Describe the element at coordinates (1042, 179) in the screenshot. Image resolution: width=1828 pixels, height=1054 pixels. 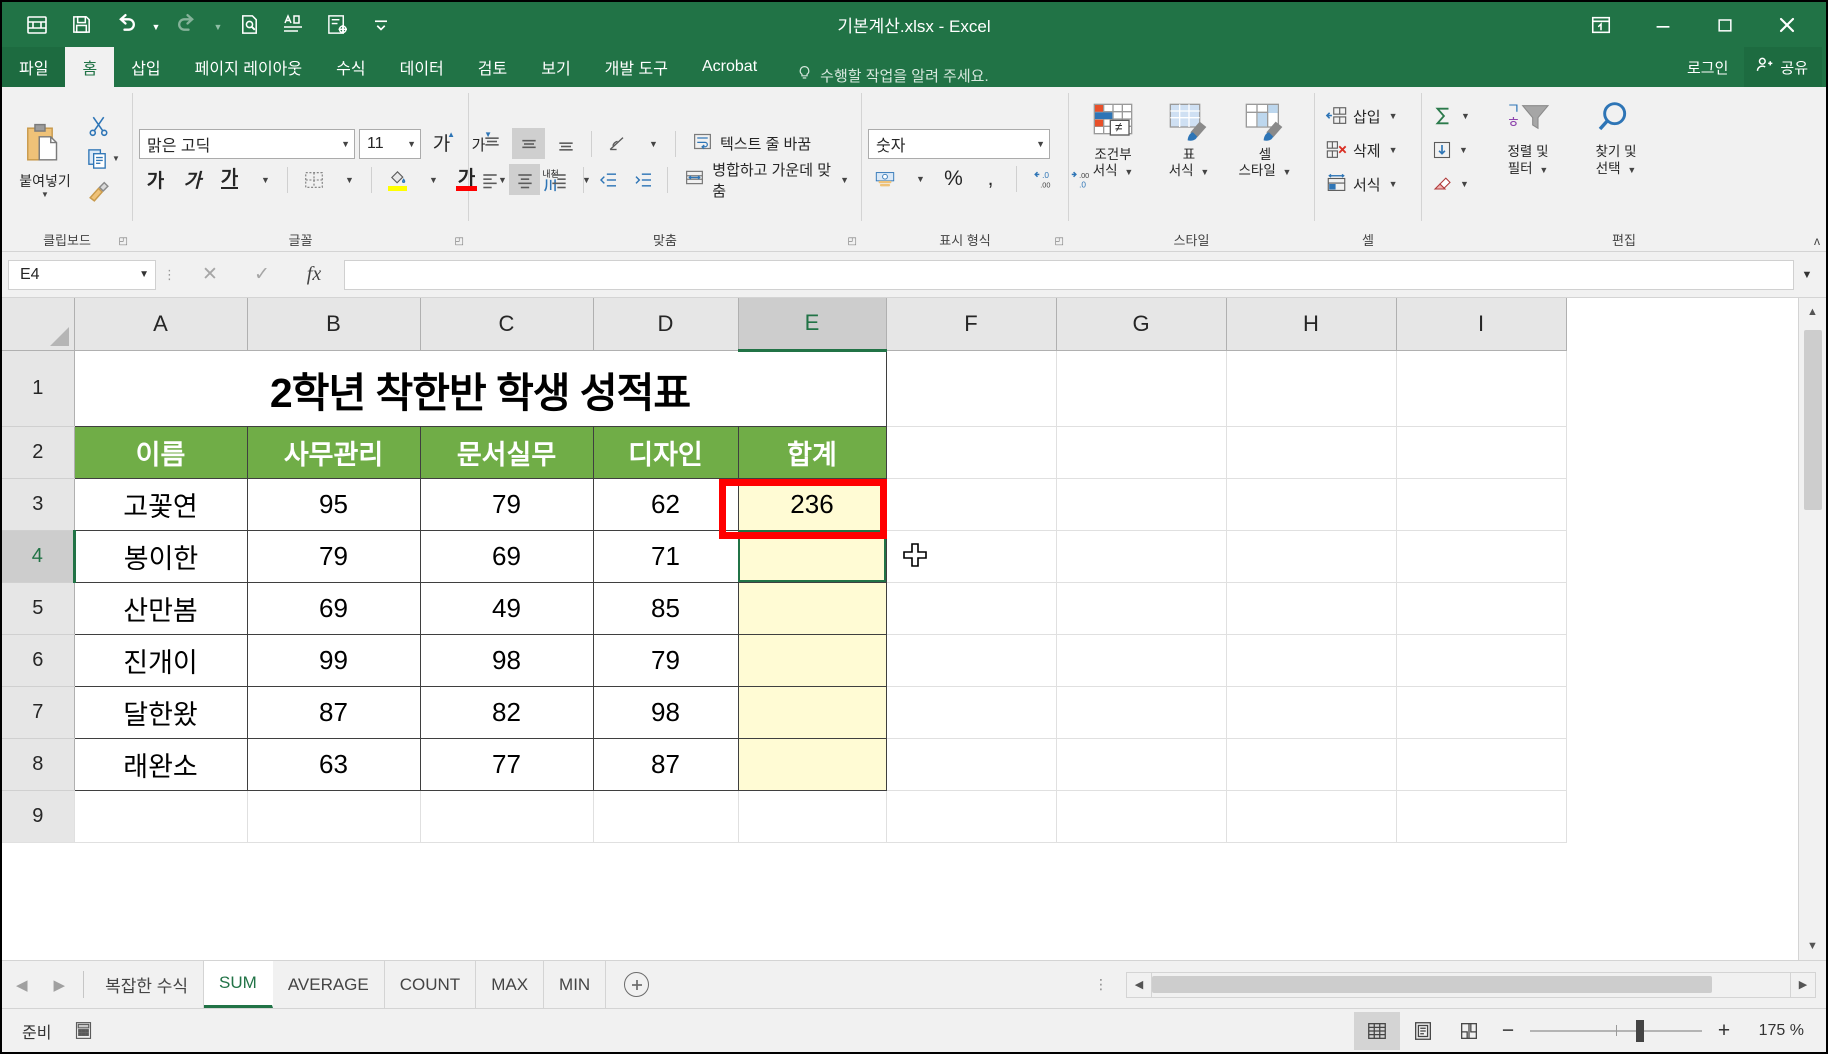
I see `decrease-decimal-button: .0 .00` at that location.